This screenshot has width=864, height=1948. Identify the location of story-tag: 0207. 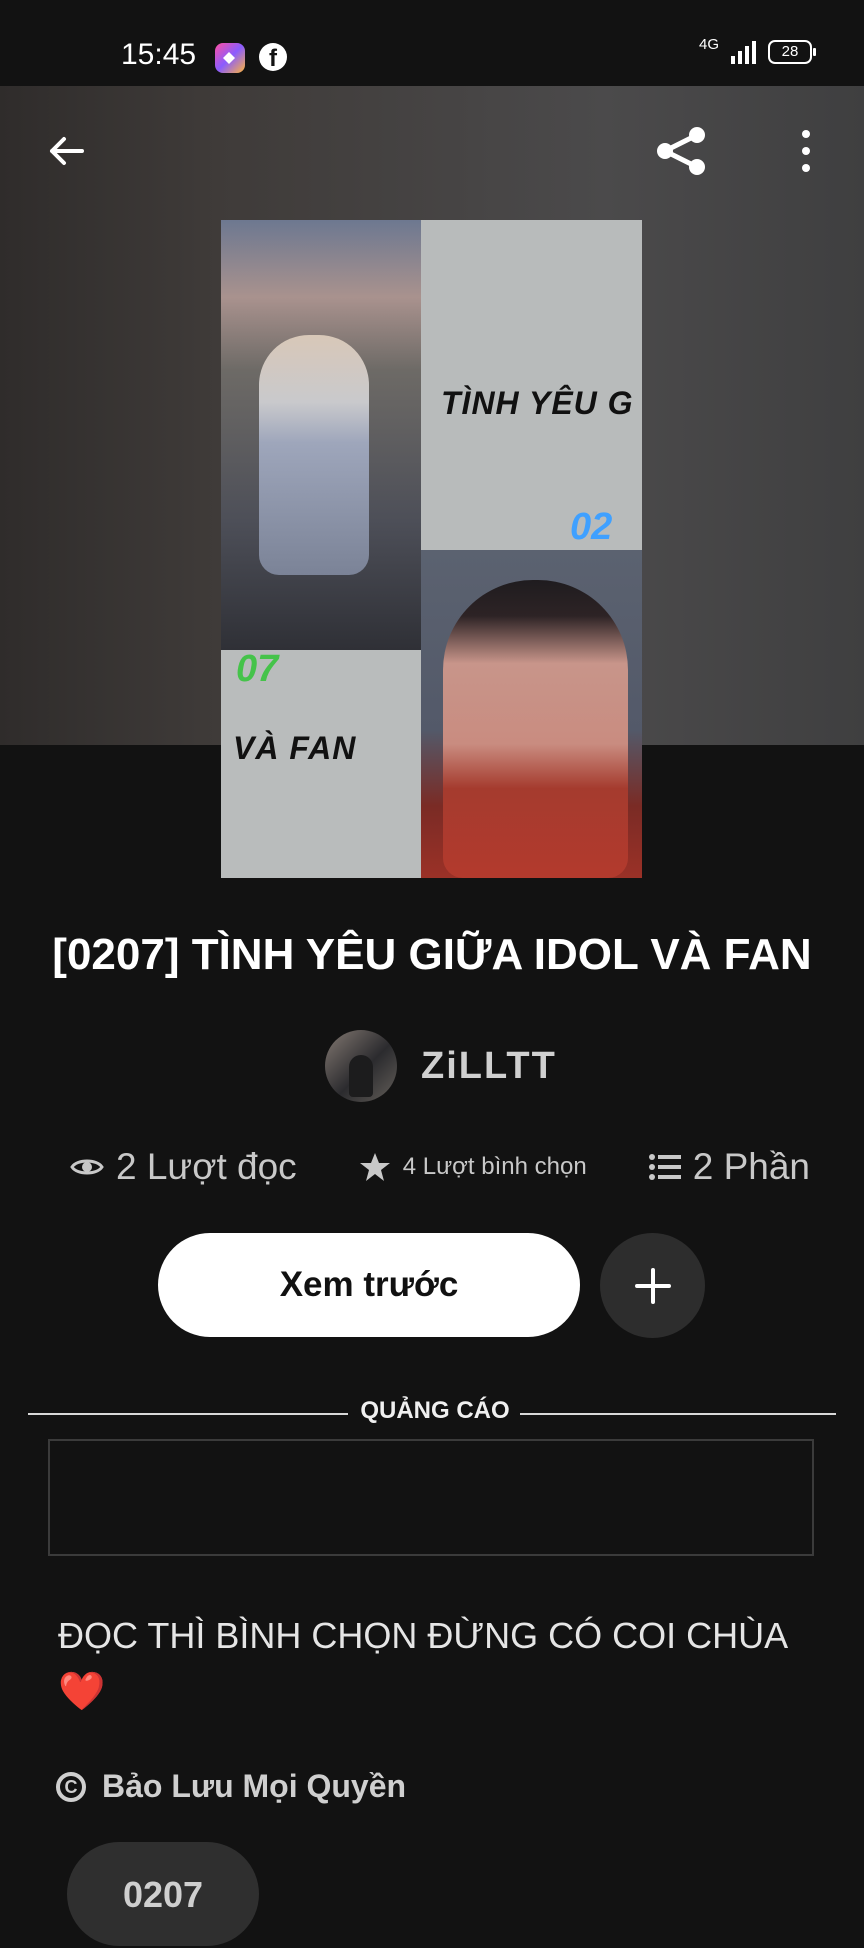
(163, 1894).